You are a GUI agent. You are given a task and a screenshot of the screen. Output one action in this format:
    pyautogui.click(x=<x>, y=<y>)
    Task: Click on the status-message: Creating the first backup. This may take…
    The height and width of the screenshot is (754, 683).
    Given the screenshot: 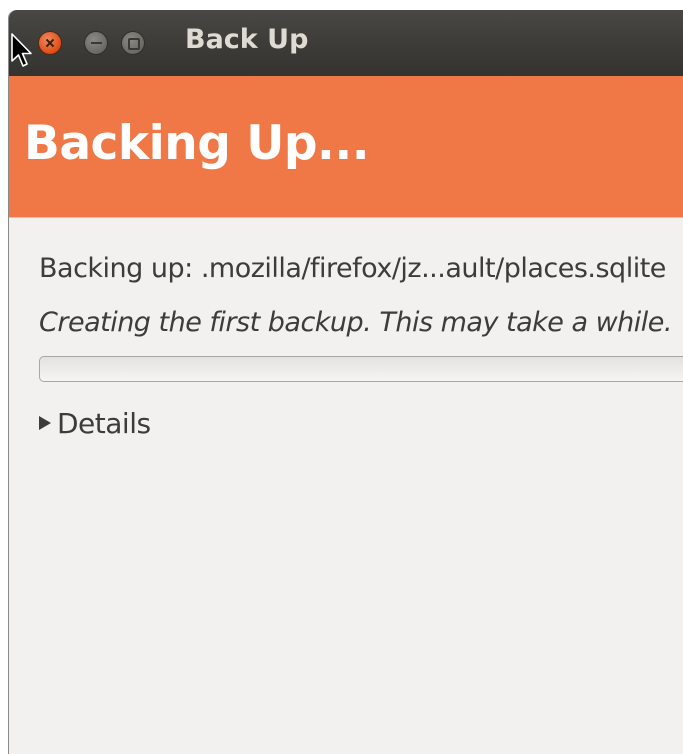 What is the action you would take?
    pyautogui.click(x=356, y=322)
    